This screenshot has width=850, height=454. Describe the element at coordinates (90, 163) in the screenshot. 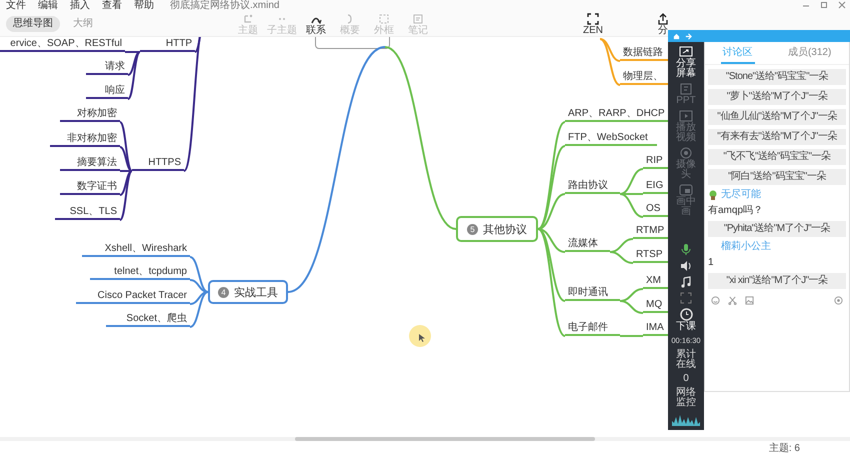

I see `subtopic: 摘要算法` at that location.